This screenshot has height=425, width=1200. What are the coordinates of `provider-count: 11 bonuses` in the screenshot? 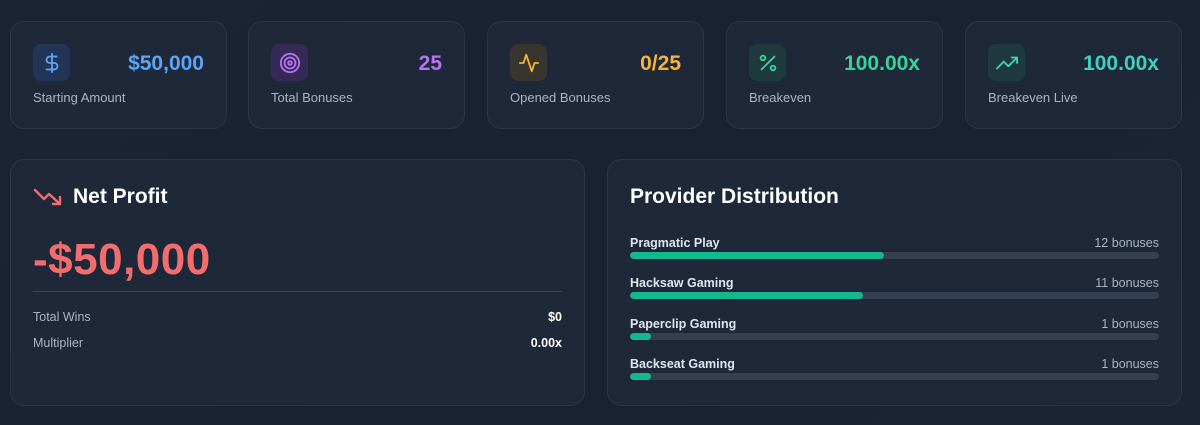 It's located at (1127, 283).